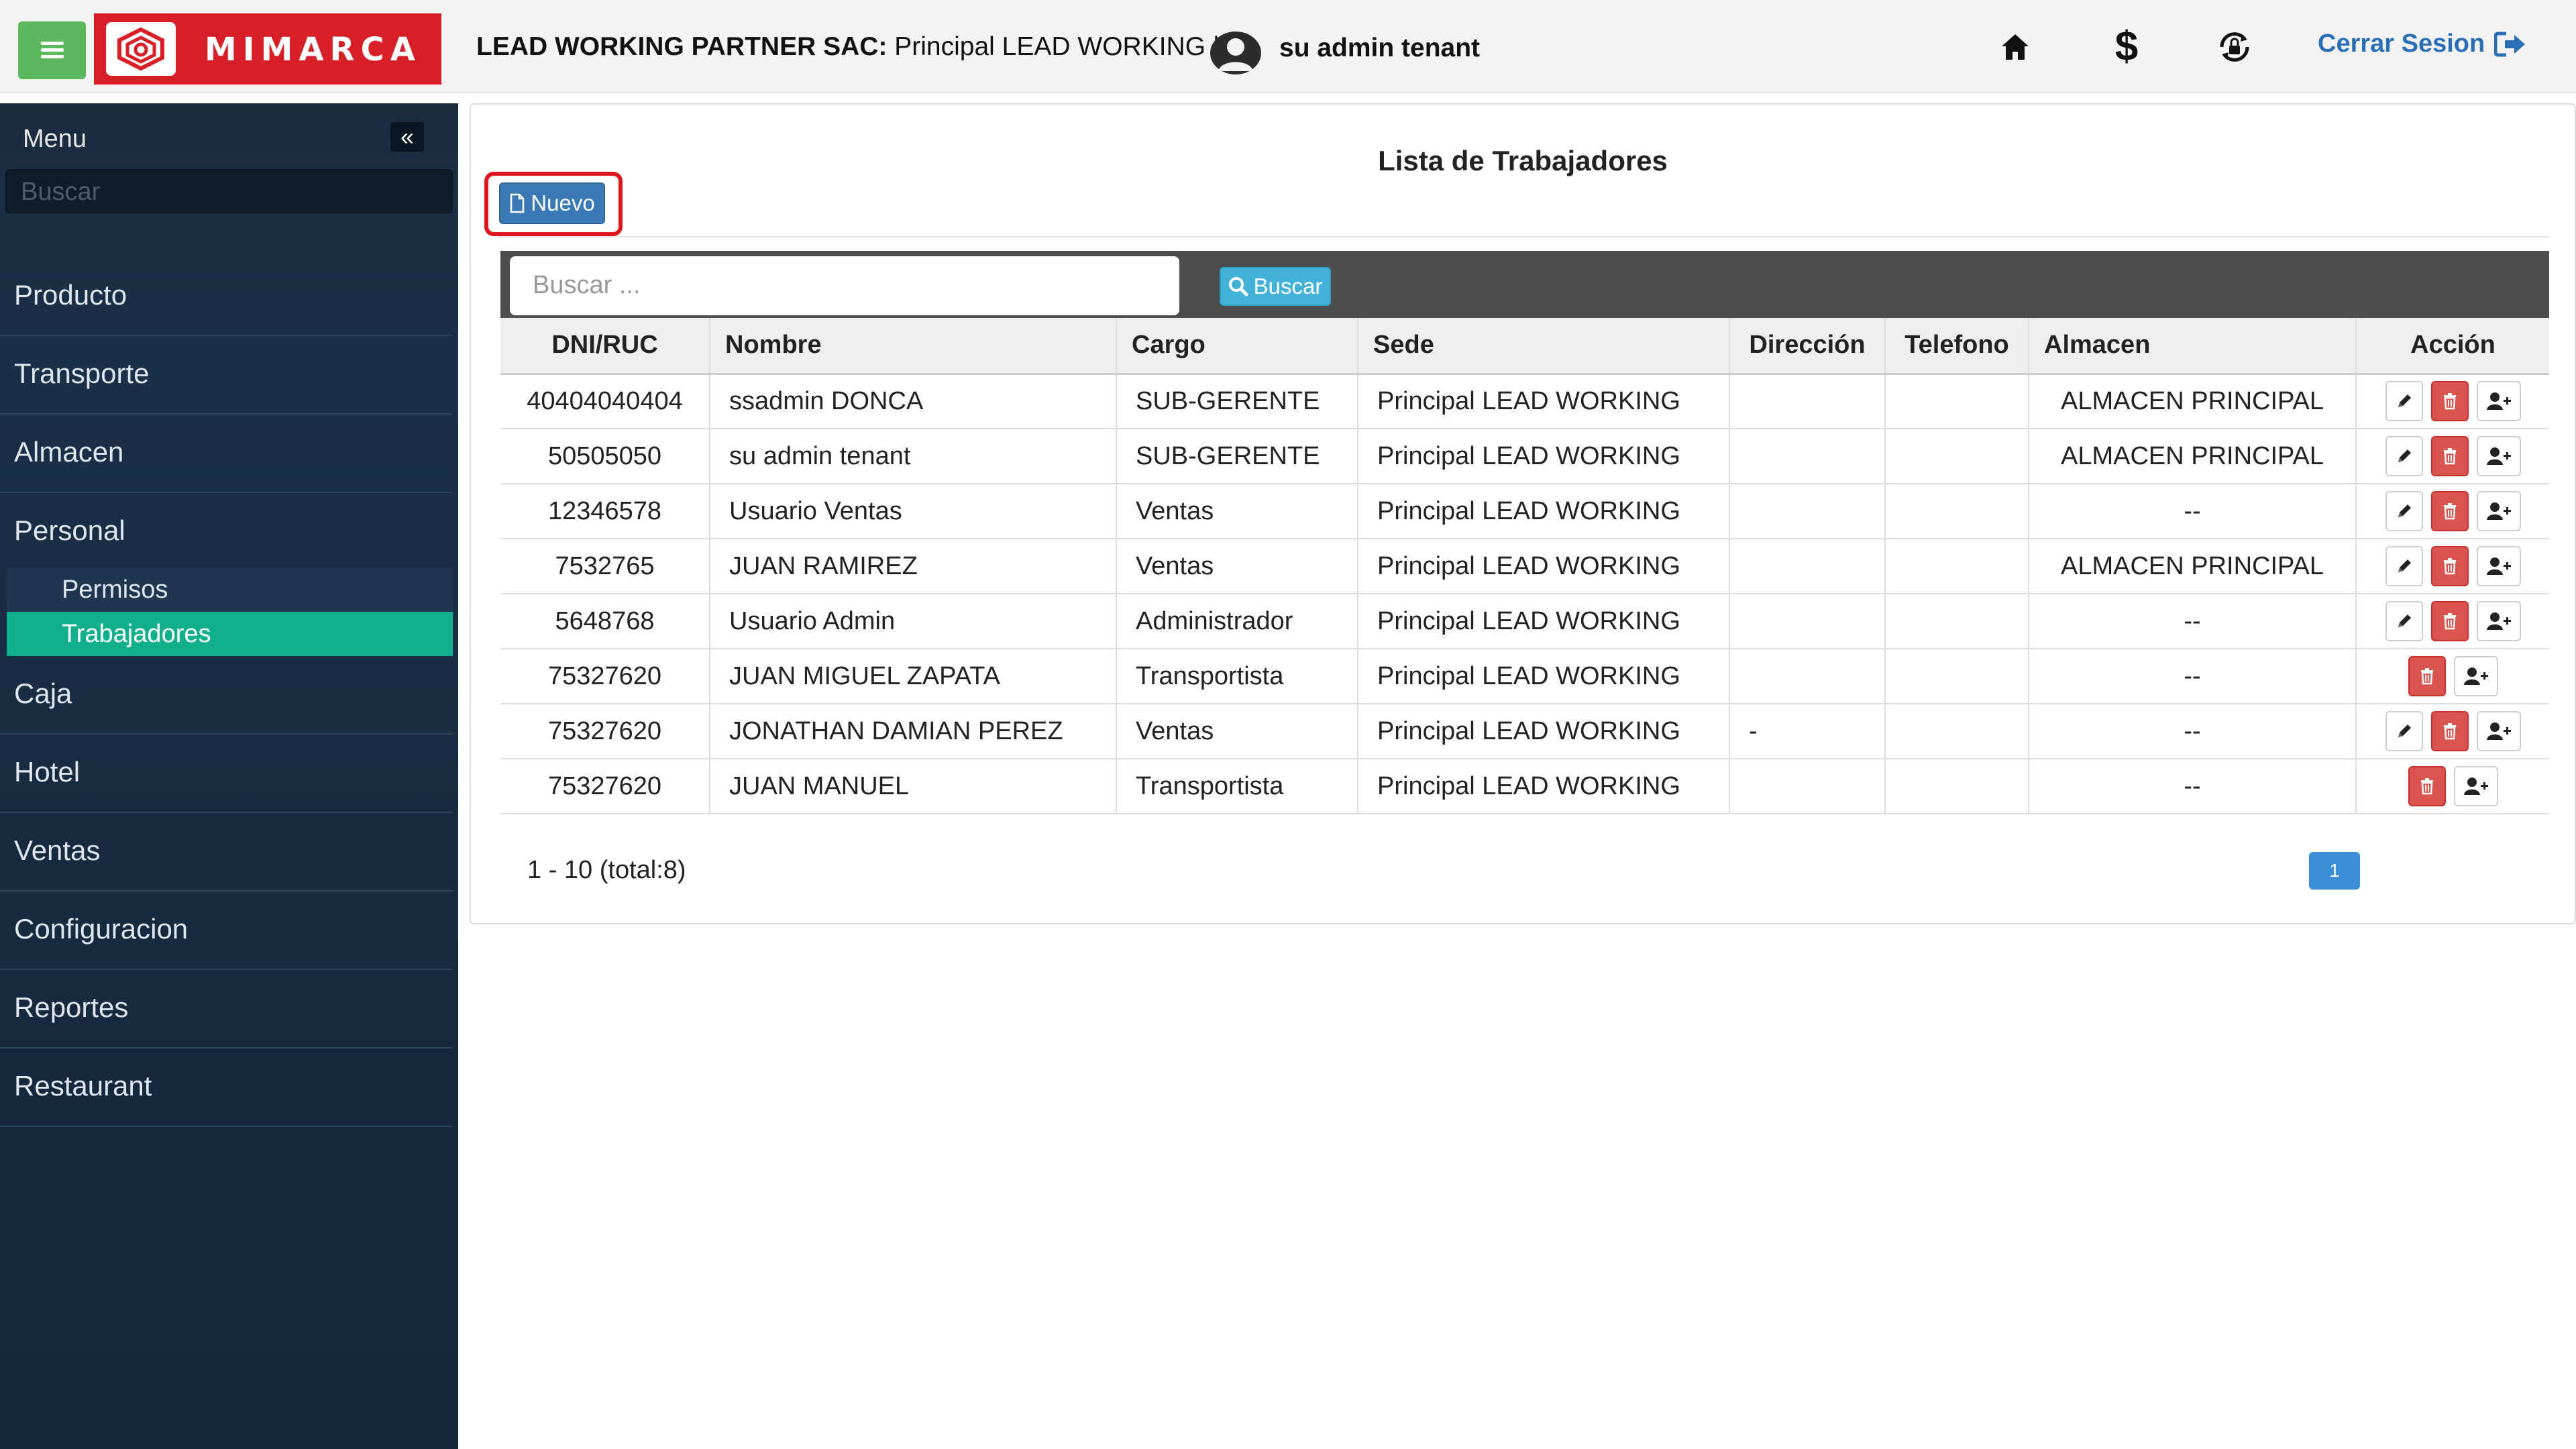  Describe the element at coordinates (1544, 346) in the screenshot. I see `column-header-sede: Sede` at that location.